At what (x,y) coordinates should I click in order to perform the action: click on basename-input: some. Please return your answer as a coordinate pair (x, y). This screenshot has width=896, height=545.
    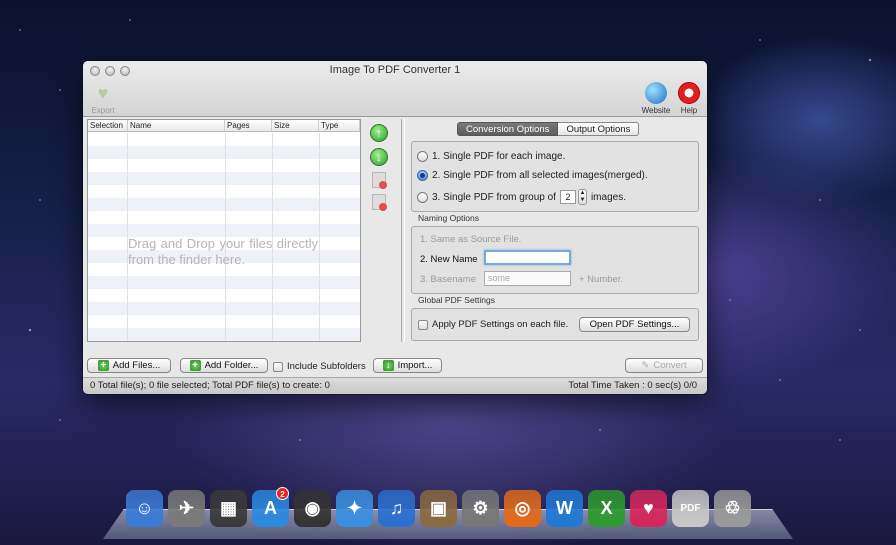
    Looking at the image, I should click on (527, 278).